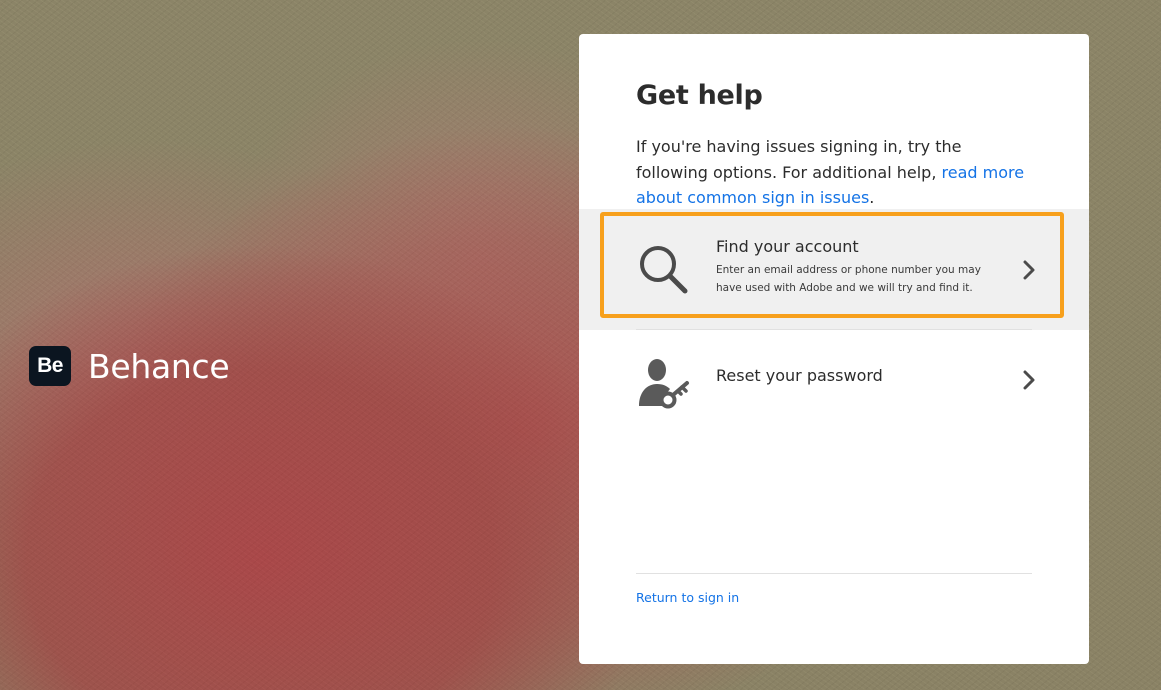 This screenshot has height=690, width=1161. What do you see at coordinates (699, 95) in the screenshot?
I see `page-title: Get help` at bounding box center [699, 95].